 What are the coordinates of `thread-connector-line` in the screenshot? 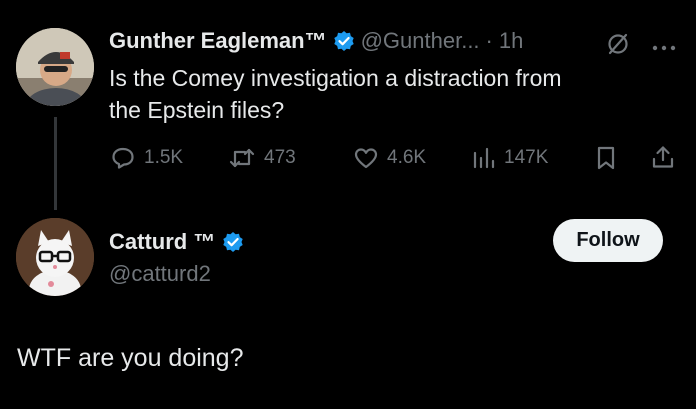 It's located at (55, 163).